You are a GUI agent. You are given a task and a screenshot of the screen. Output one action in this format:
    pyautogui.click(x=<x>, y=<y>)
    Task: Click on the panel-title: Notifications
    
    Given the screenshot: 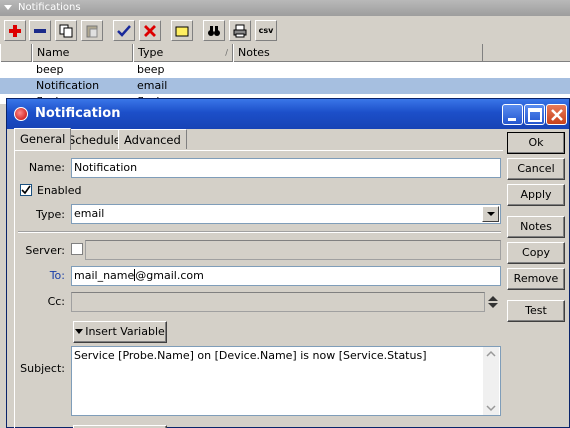 What is the action you would take?
    pyautogui.click(x=49, y=7)
    